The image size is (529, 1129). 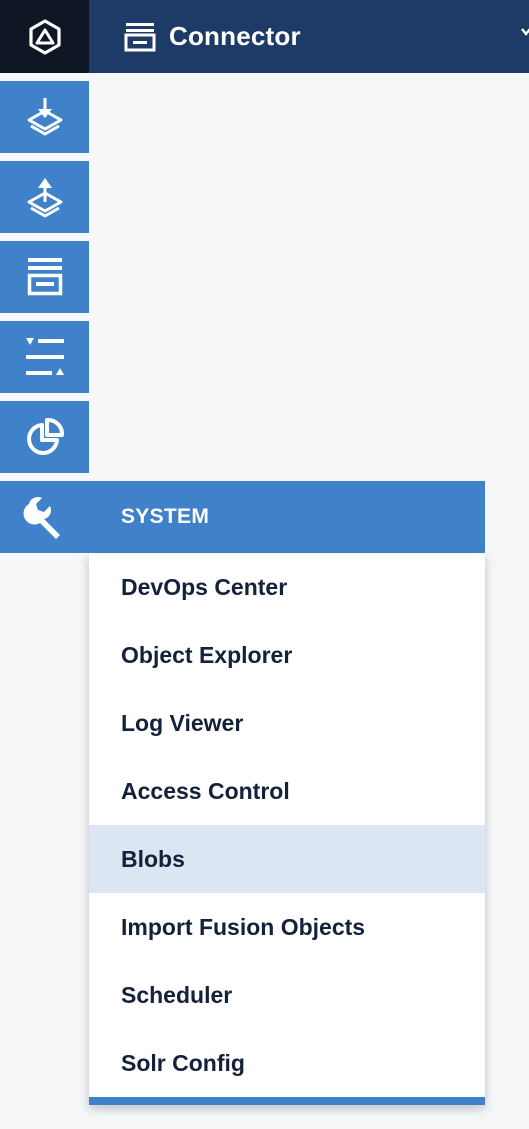 What do you see at coordinates (309, 36) in the screenshot?
I see `top-bar: Connector` at bounding box center [309, 36].